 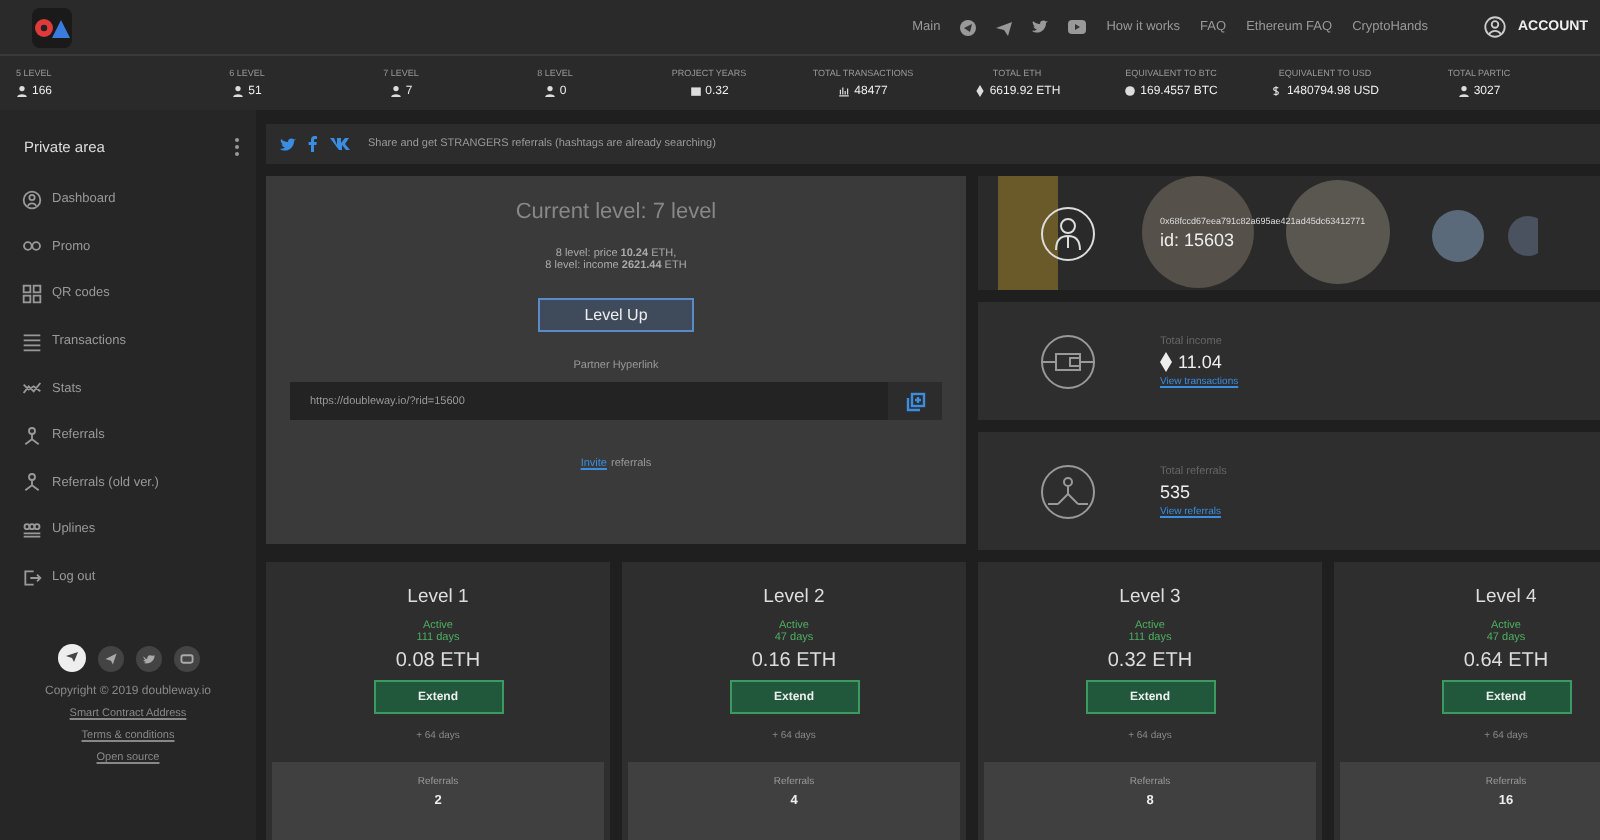 What do you see at coordinates (1198, 240) in the screenshot?
I see `user-id: id: 15603` at bounding box center [1198, 240].